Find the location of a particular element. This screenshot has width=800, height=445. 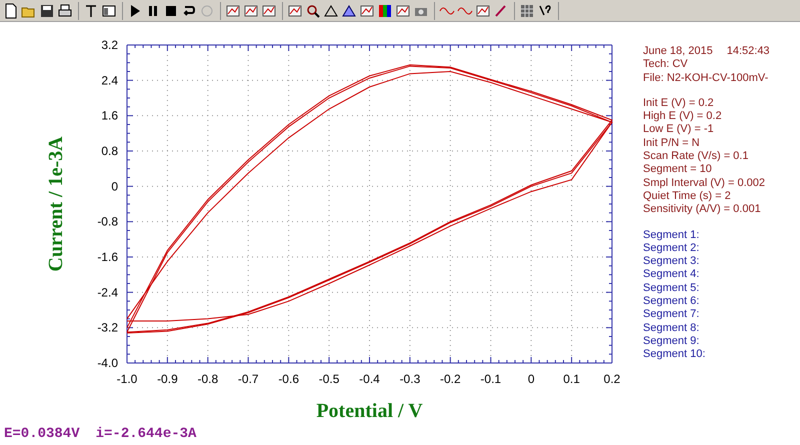

y-tick-label: 0 is located at coordinates (114, 186).